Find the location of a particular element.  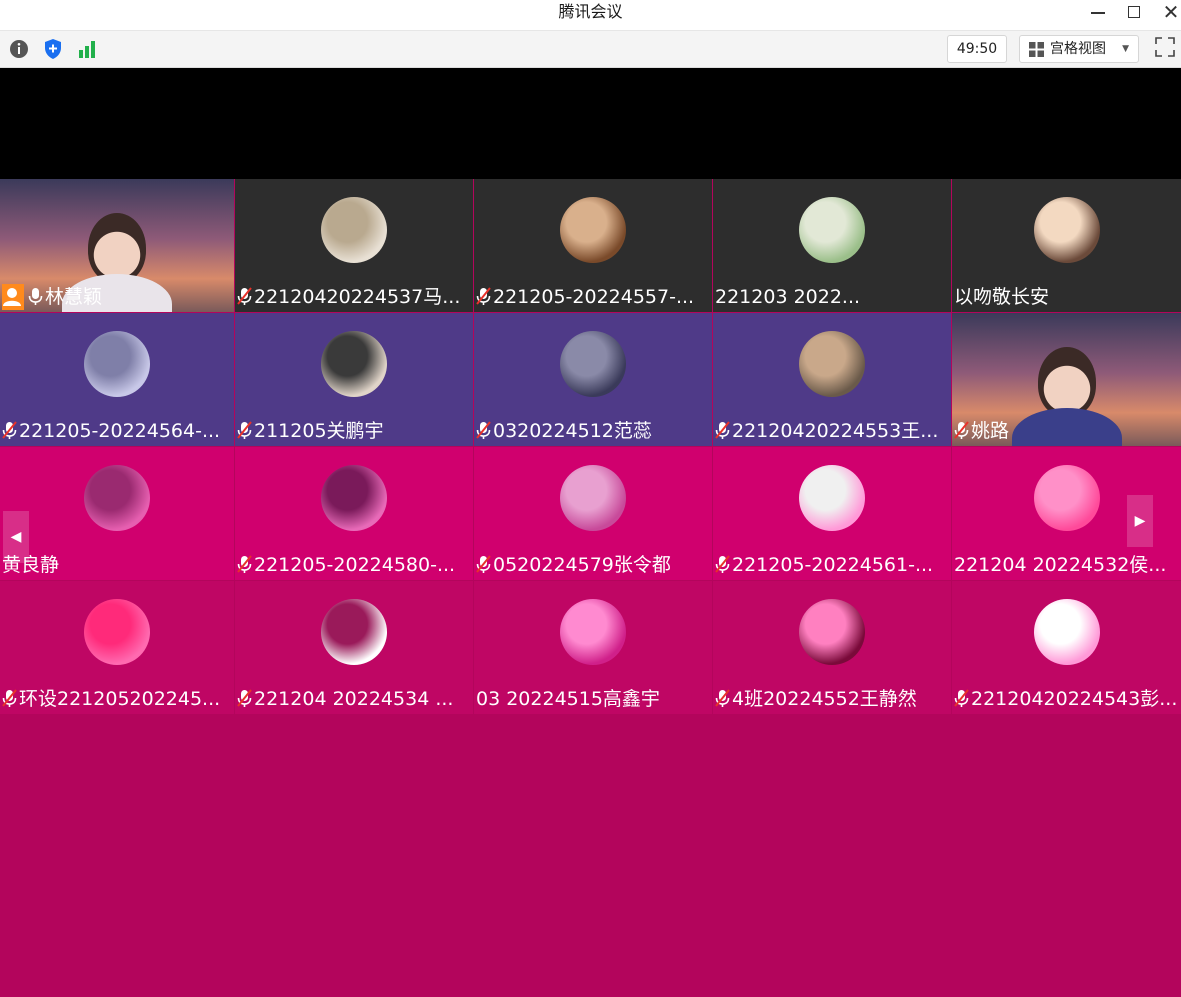

host-icon is located at coordinates (13, 297).